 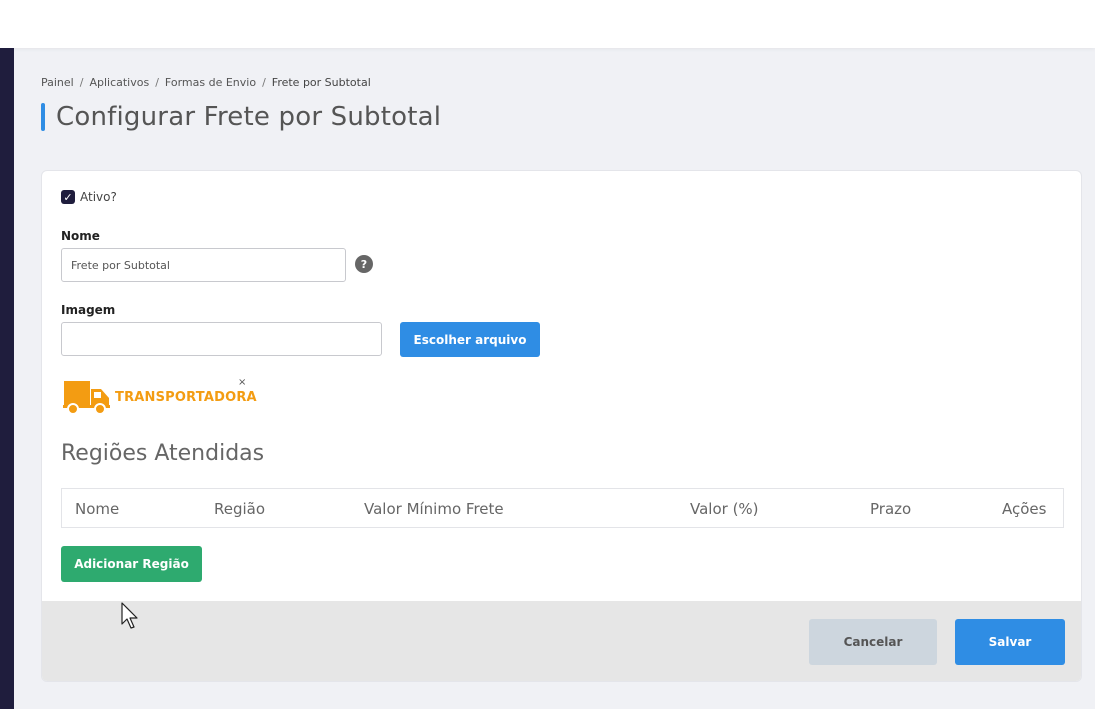 I want to click on breadcrumb-aplicativos: Aplicativos, so click(x=119, y=82).